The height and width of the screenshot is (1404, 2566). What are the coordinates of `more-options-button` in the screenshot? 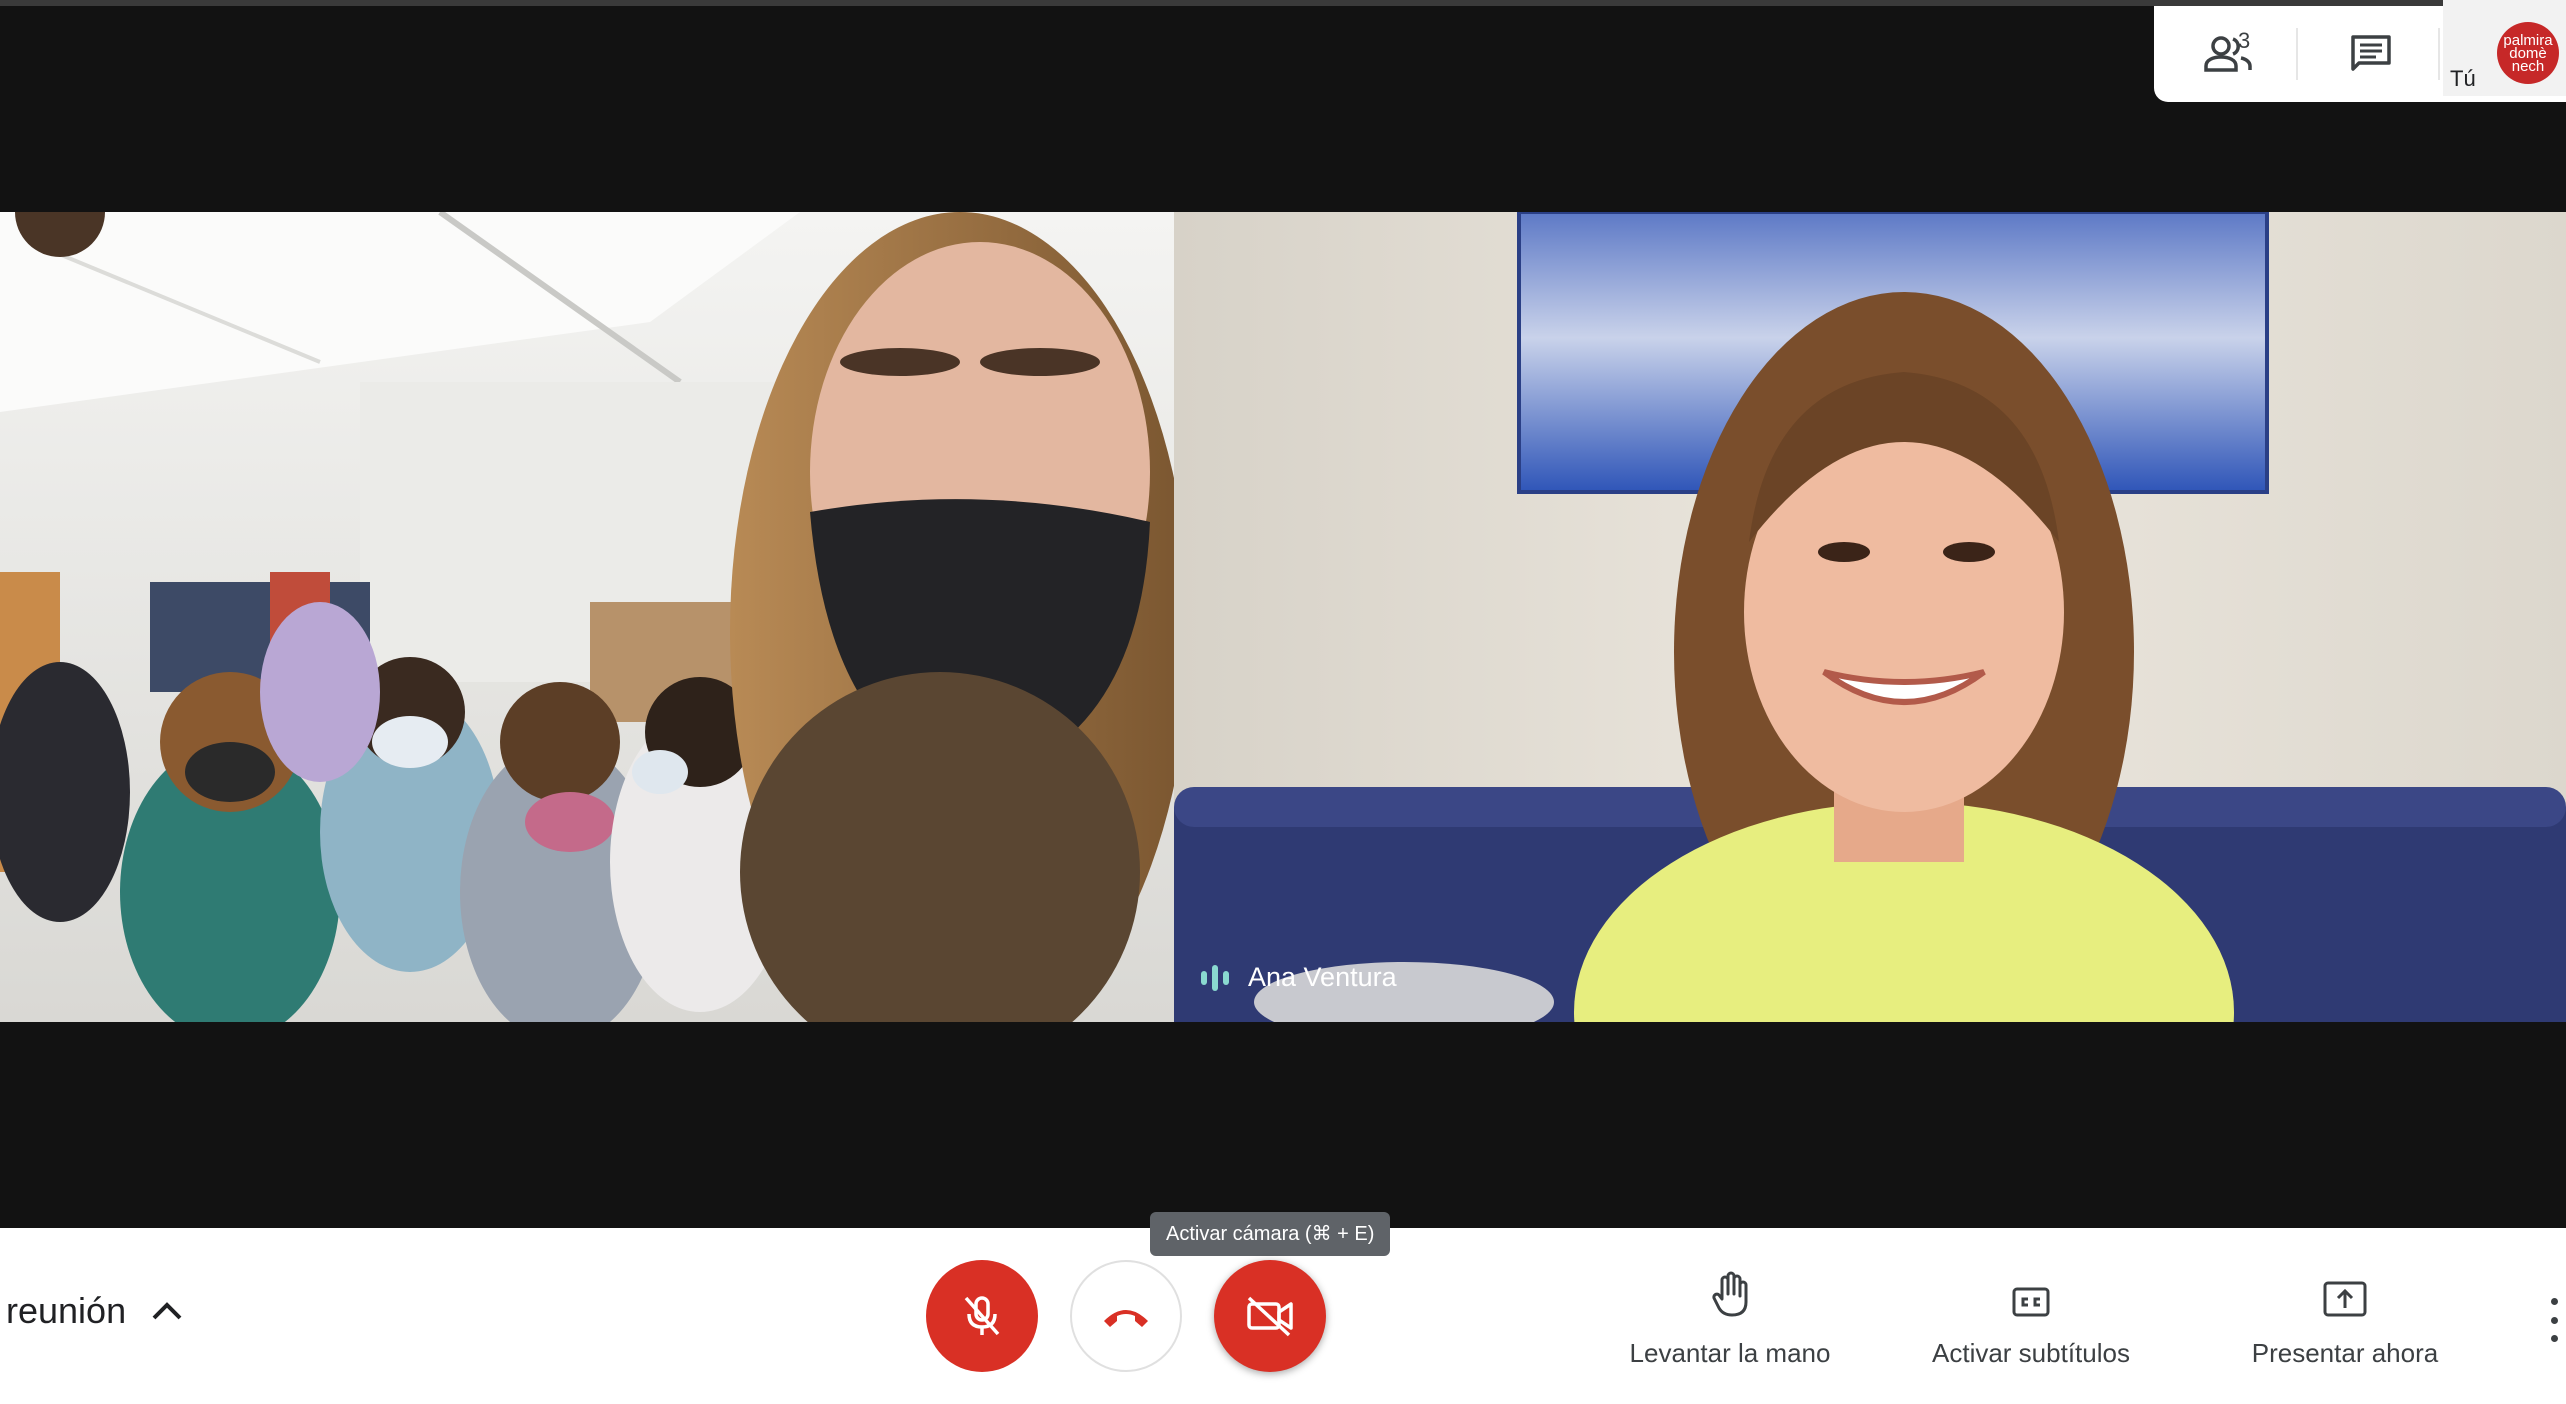 It's located at (2554, 1320).